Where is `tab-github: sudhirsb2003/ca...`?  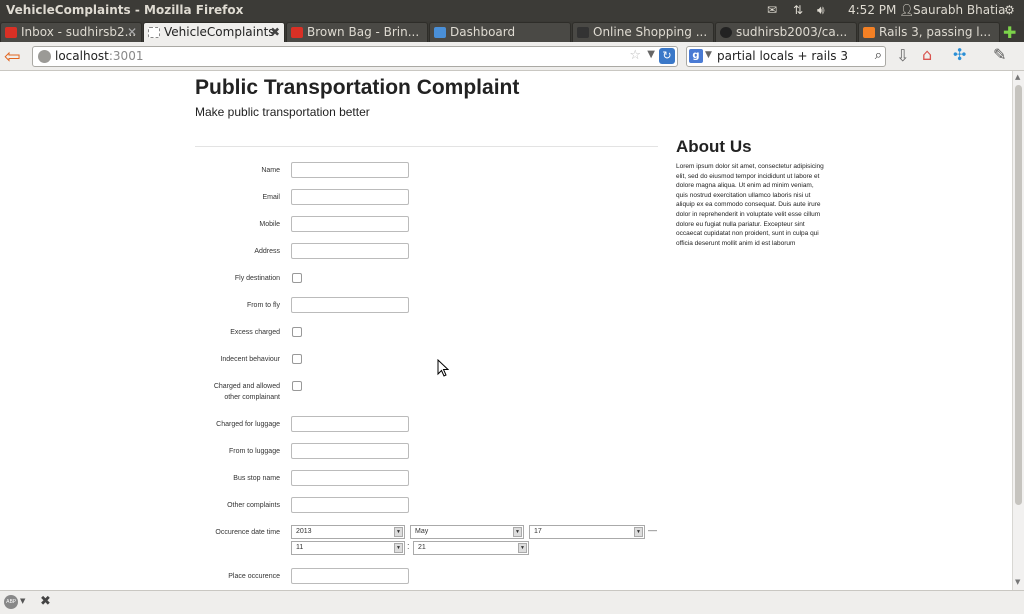 tab-github: sudhirsb2003/ca... is located at coordinates (786, 32).